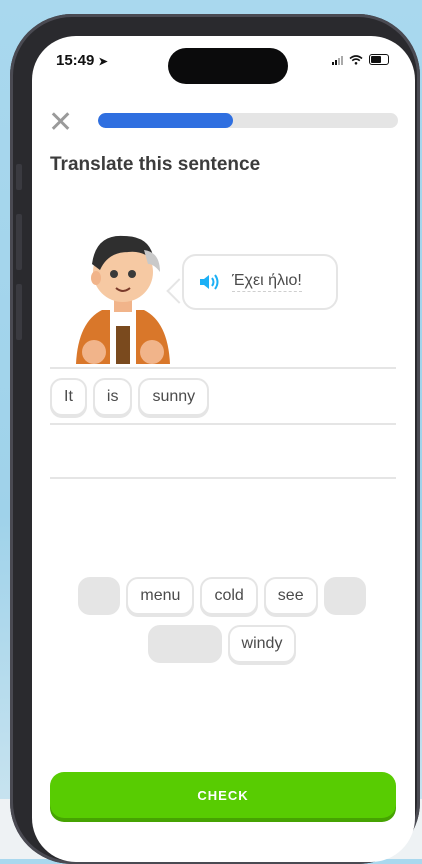  Describe the element at coordinates (210, 282) in the screenshot. I see `speaker-icon` at that location.